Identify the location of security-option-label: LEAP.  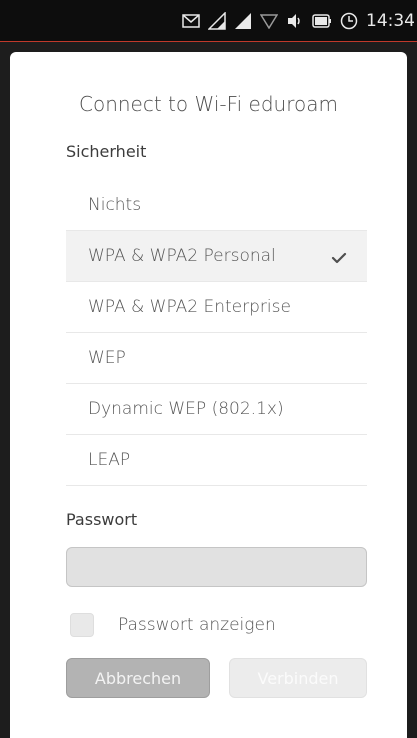
(109, 460).